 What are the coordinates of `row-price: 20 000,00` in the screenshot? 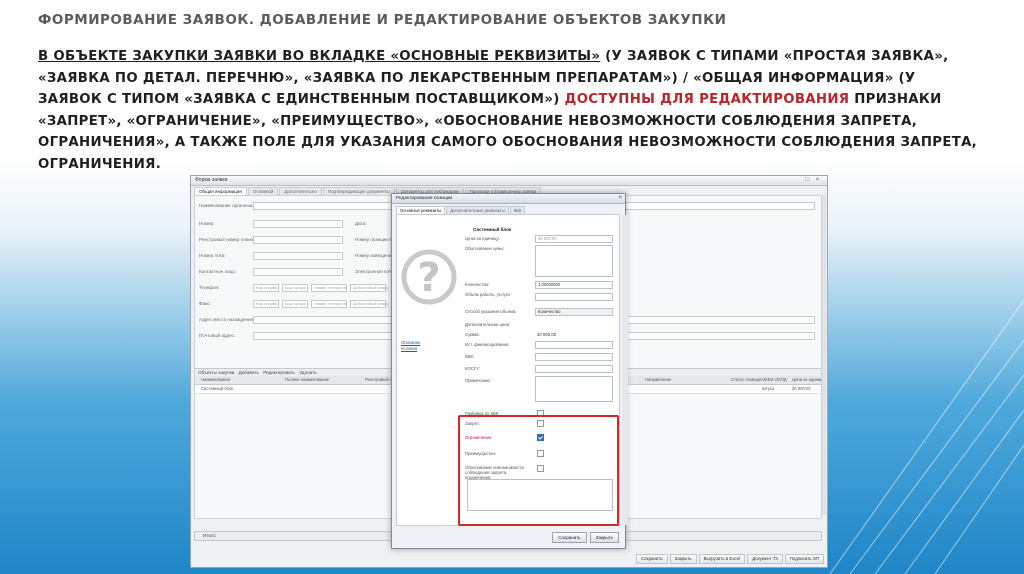 It's located at (801, 388).